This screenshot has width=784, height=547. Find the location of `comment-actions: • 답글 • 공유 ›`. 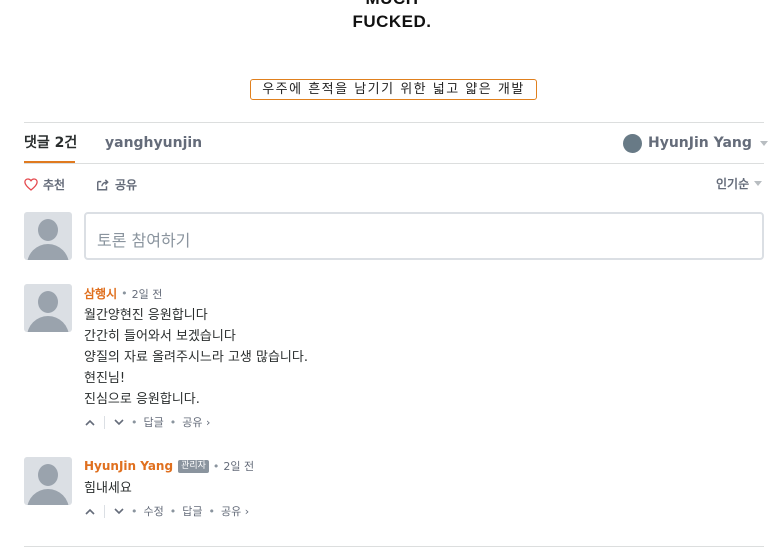

comment-actions: • 답글 • 공유 › is located at coordinates (147, 422).